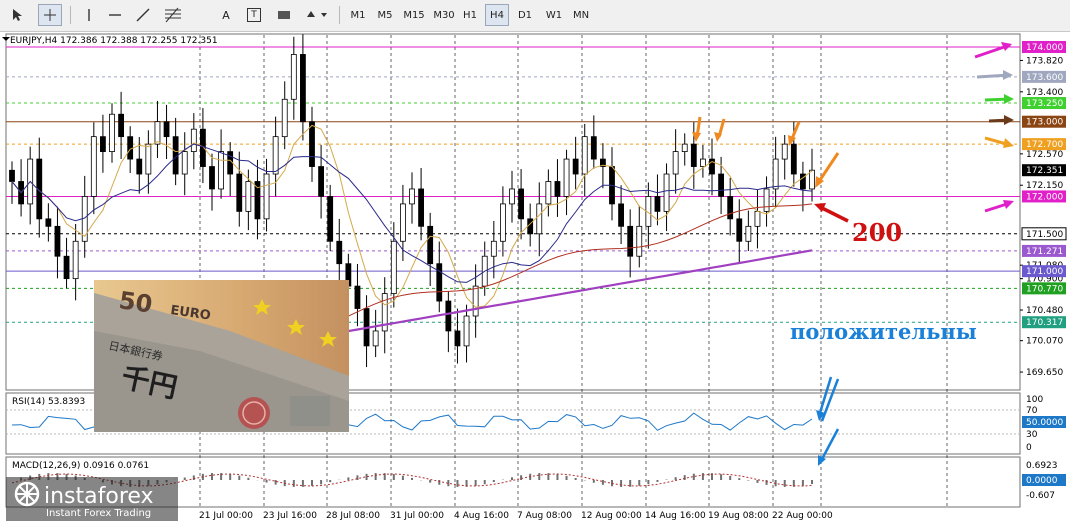 Image resolution: width=1070 pixels, height=521 pixels. What do you see at coordinates (544, 516) in the screenshot?
I see `time-axis-label: 7 Aug 08:00` at bounding box center [544, 516].